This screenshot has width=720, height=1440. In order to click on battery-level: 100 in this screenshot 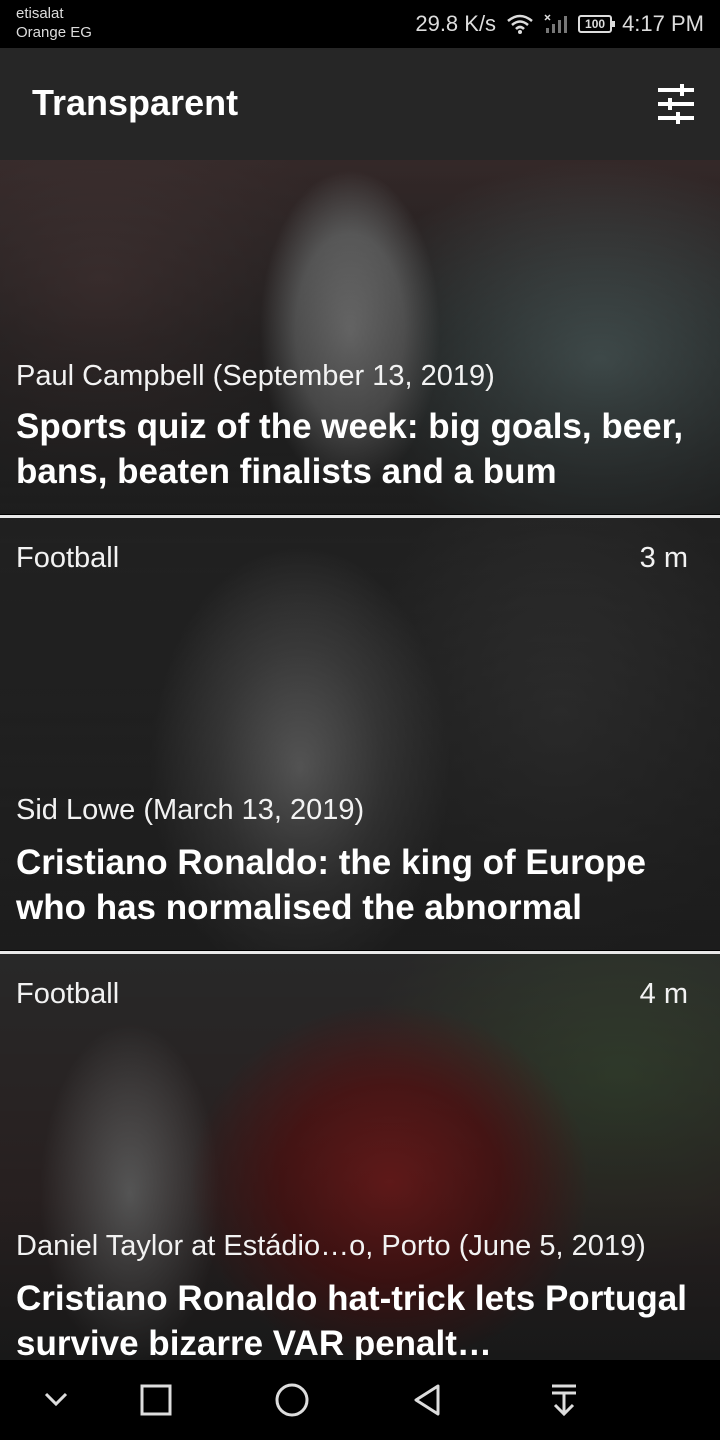, I will do `click(595, 24)`.